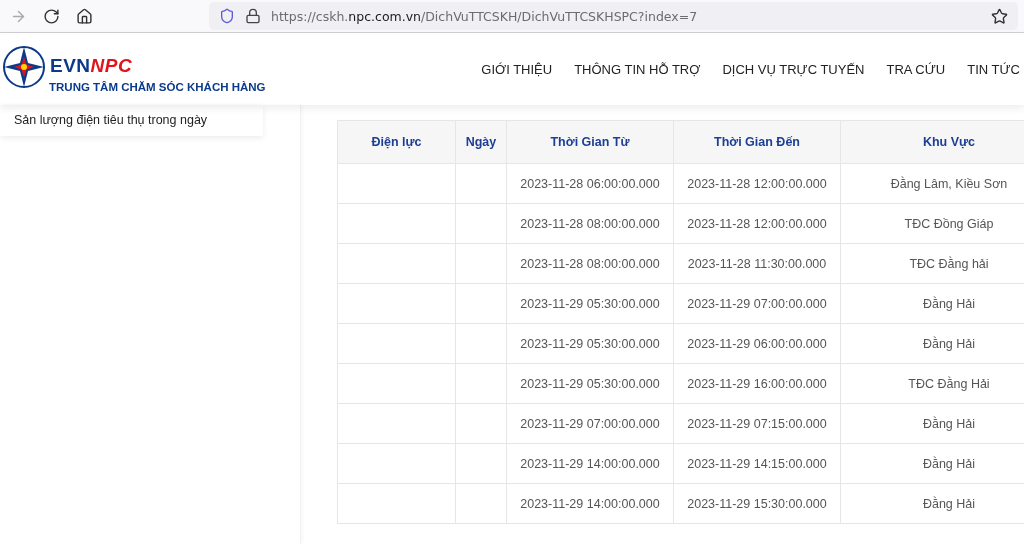 This screenshot has height=544, width=1024. Describe the element at coordinates (916, 69) in the screenshot. I see `nav-link: TRA CỨU` at that location.